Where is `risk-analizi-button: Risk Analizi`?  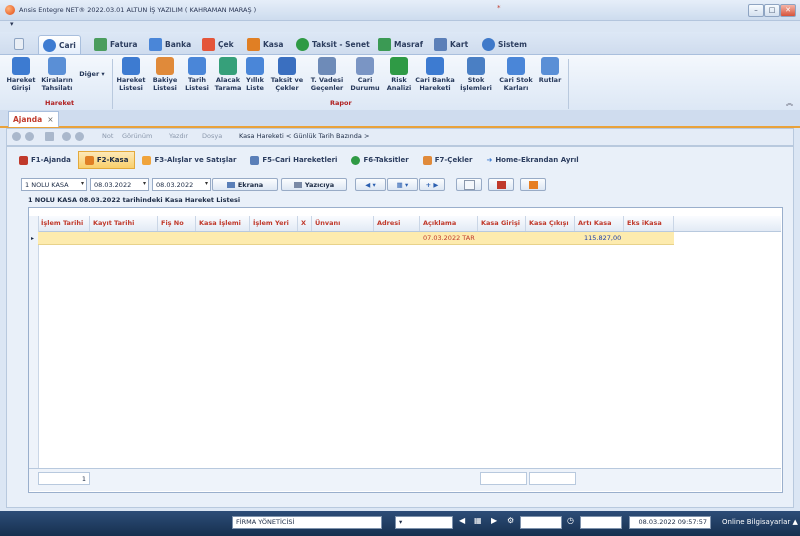
risk-analizi-button: Risk Analizi is located at coordinates (399, 74).